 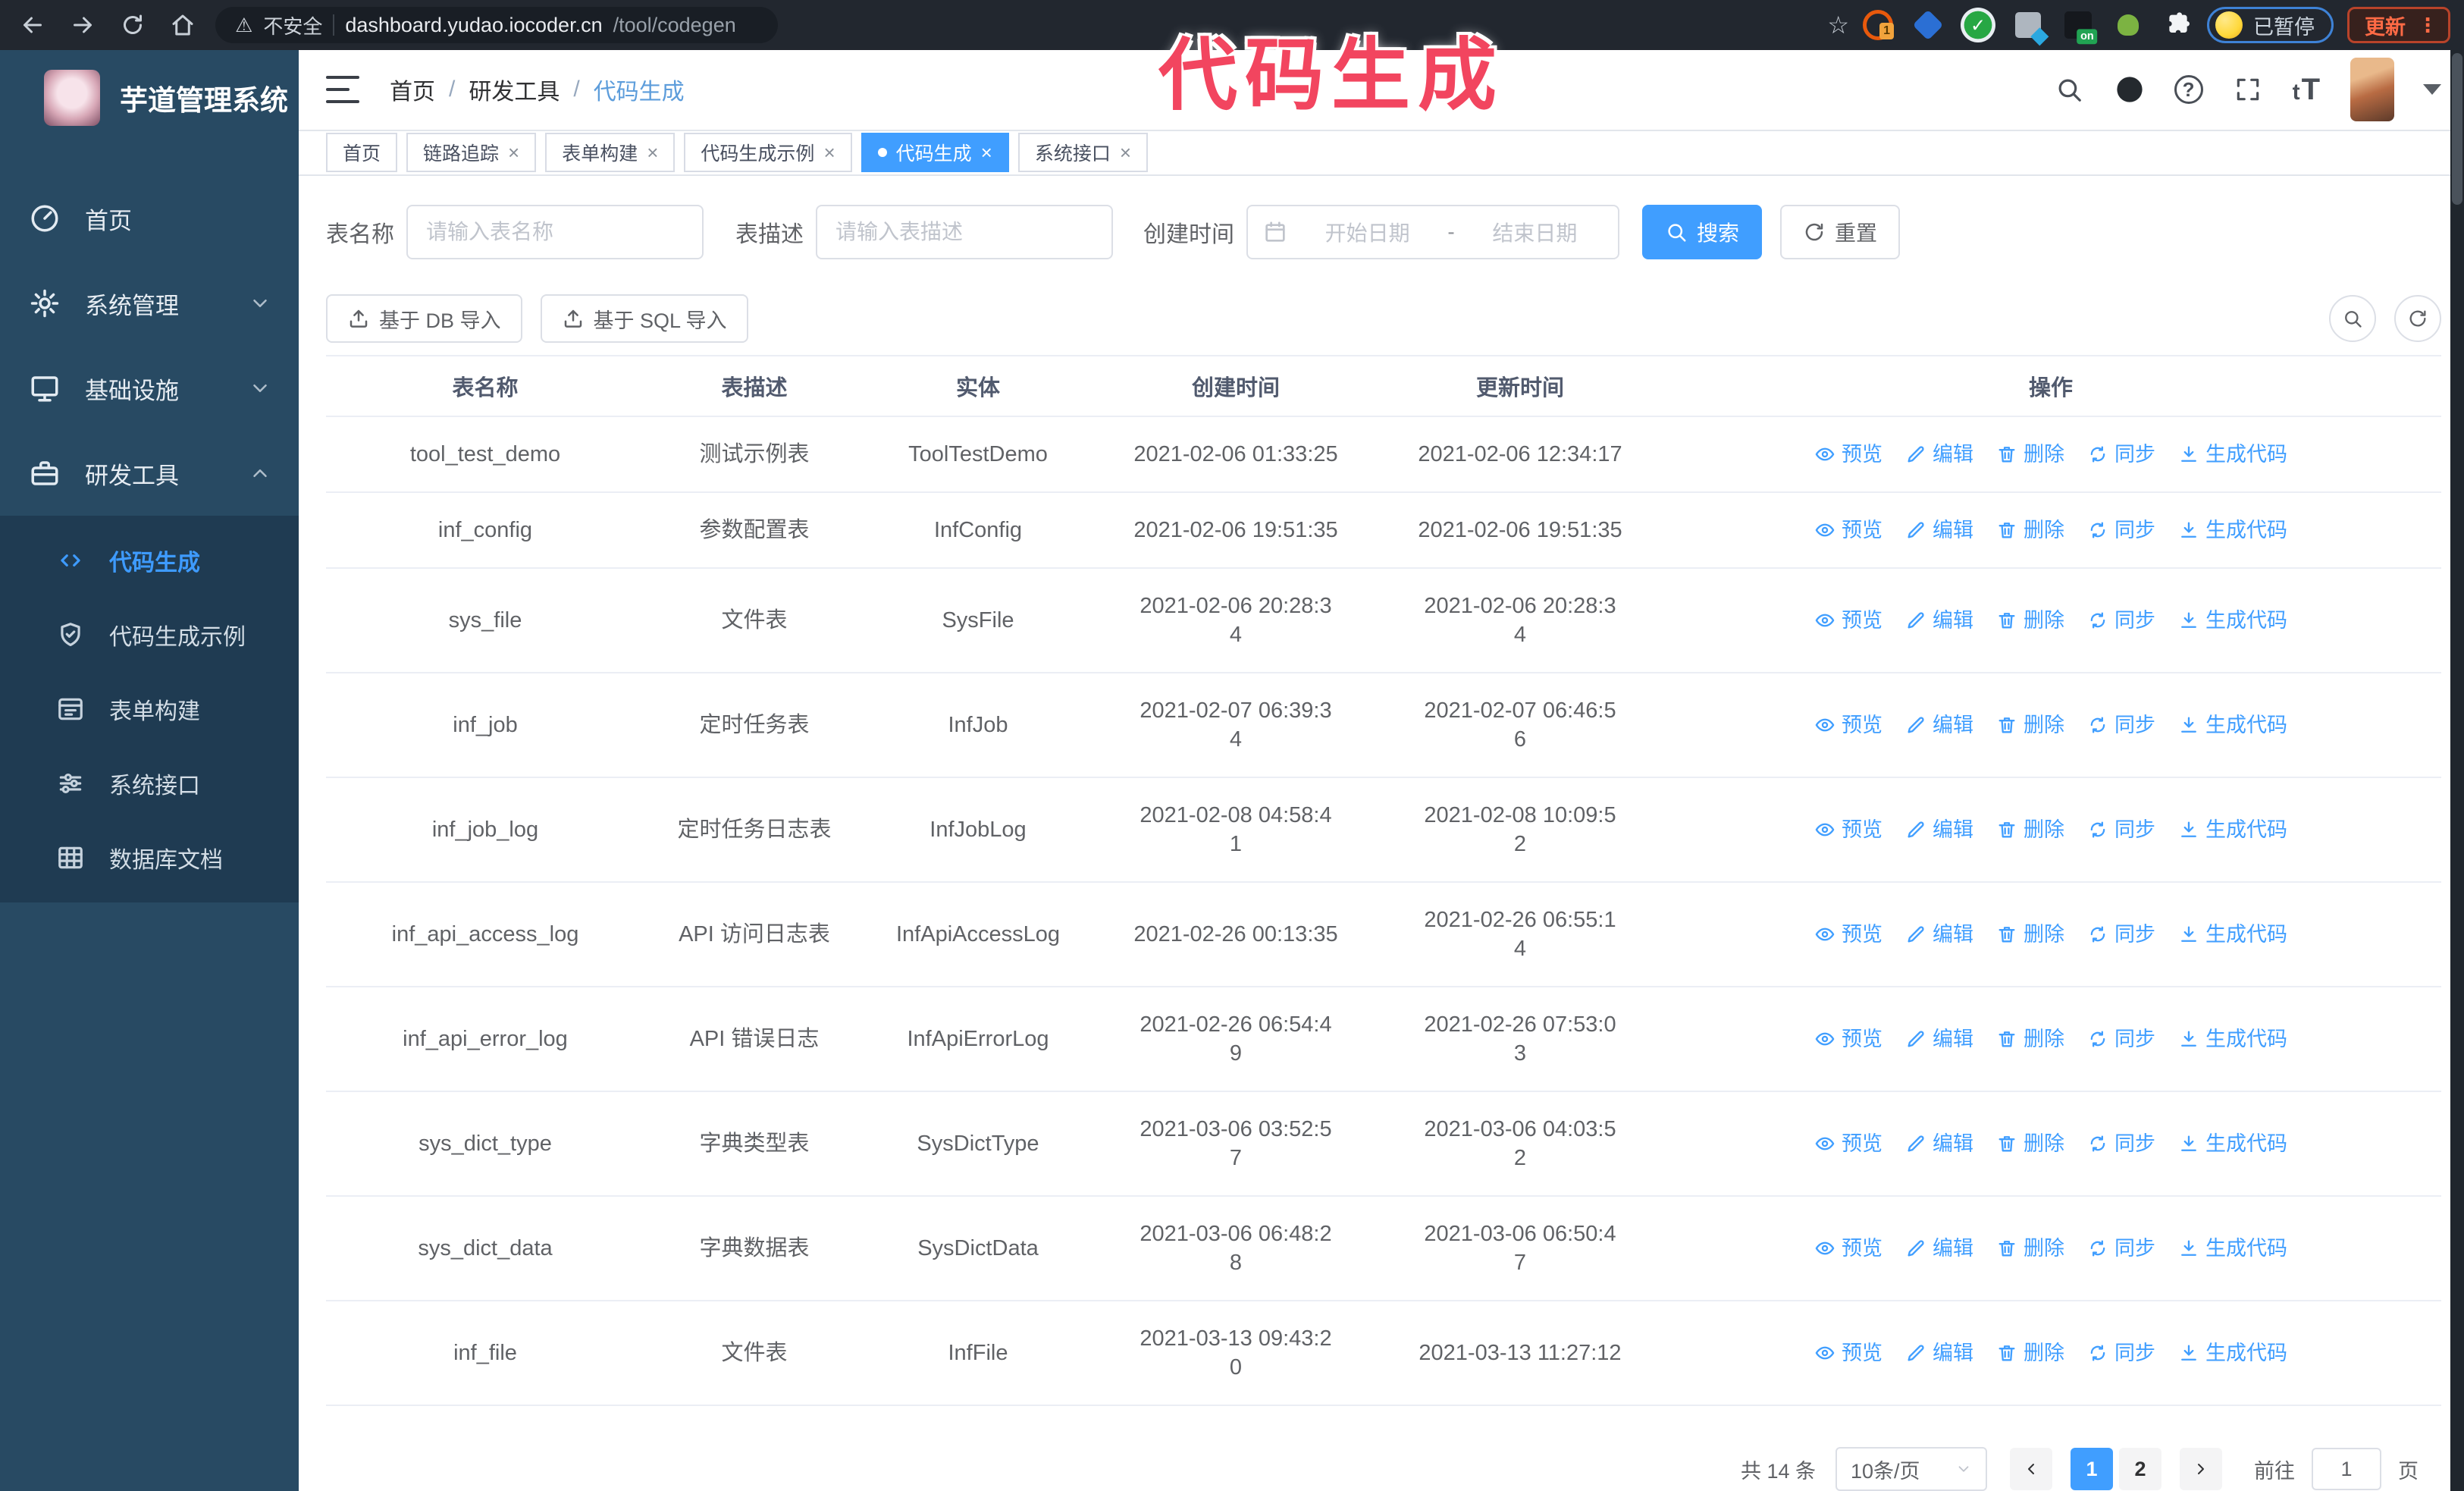 I want to click on page-button-1: 1, so click(x=2092, y=1469).